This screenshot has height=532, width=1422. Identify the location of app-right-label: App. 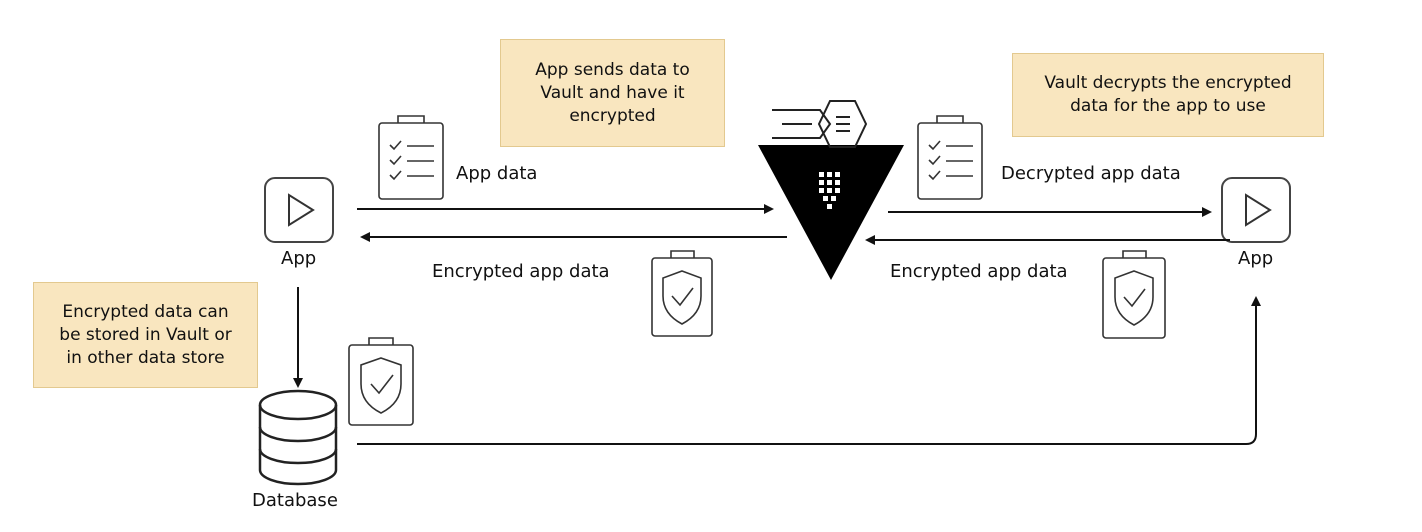
(1256, 258).